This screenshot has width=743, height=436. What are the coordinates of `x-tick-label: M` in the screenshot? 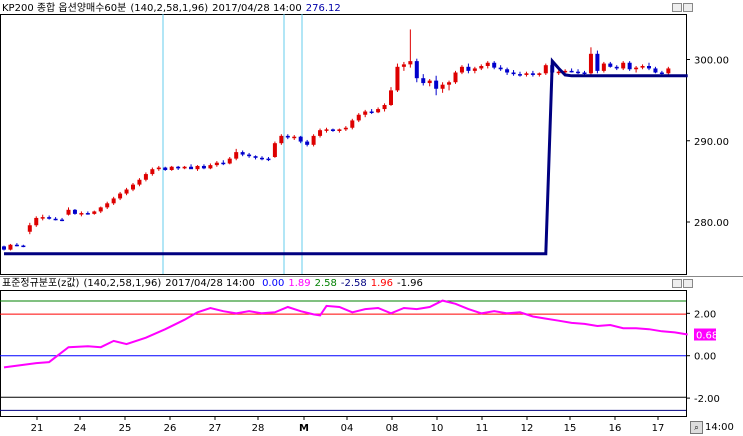 It's located at (304, 428).